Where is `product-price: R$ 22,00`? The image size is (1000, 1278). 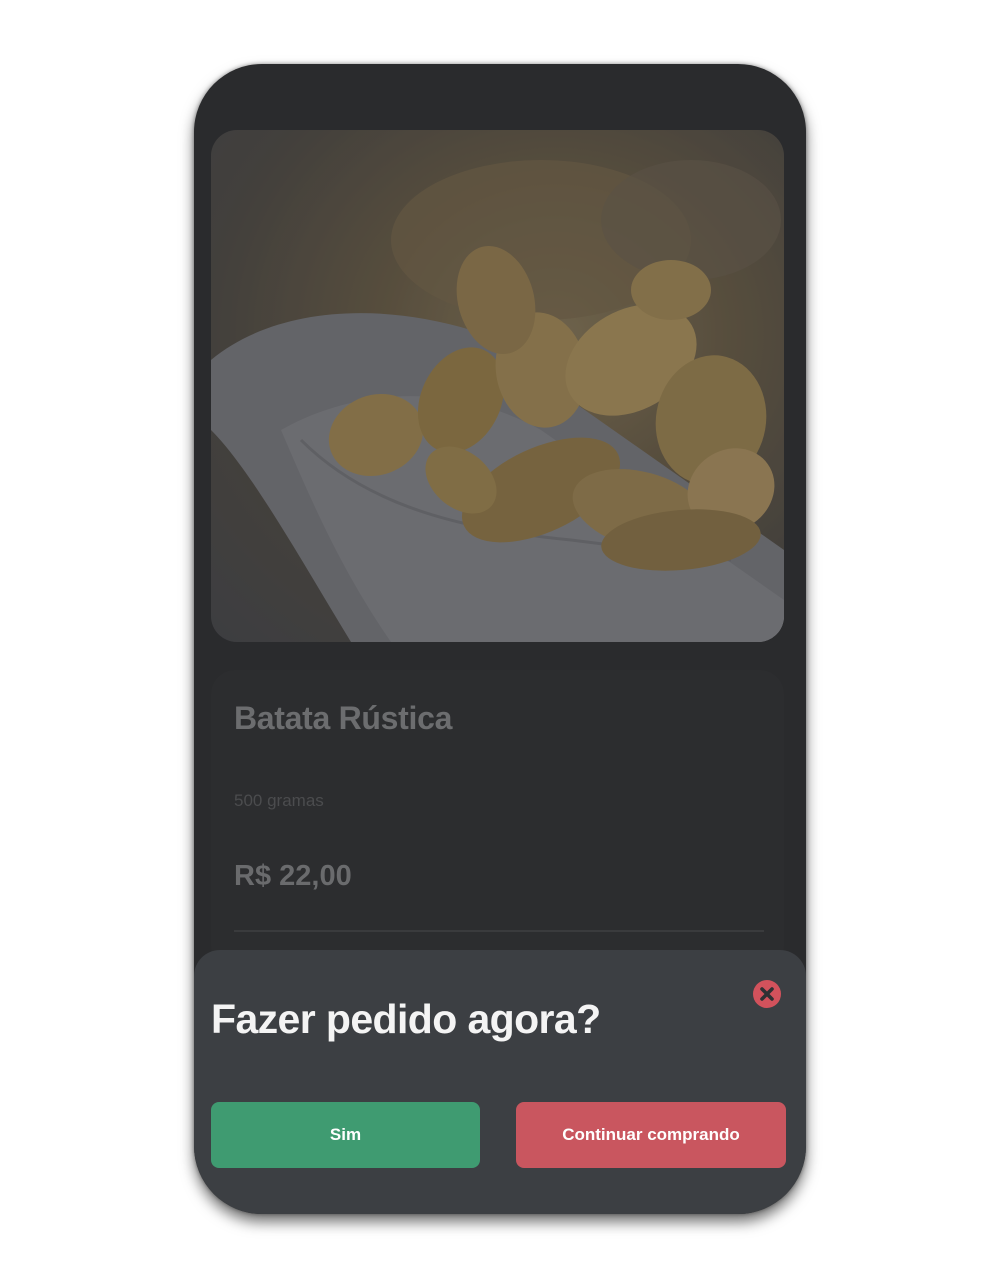 product-price: R$ 22,00 is located at coordinates (293, 876).